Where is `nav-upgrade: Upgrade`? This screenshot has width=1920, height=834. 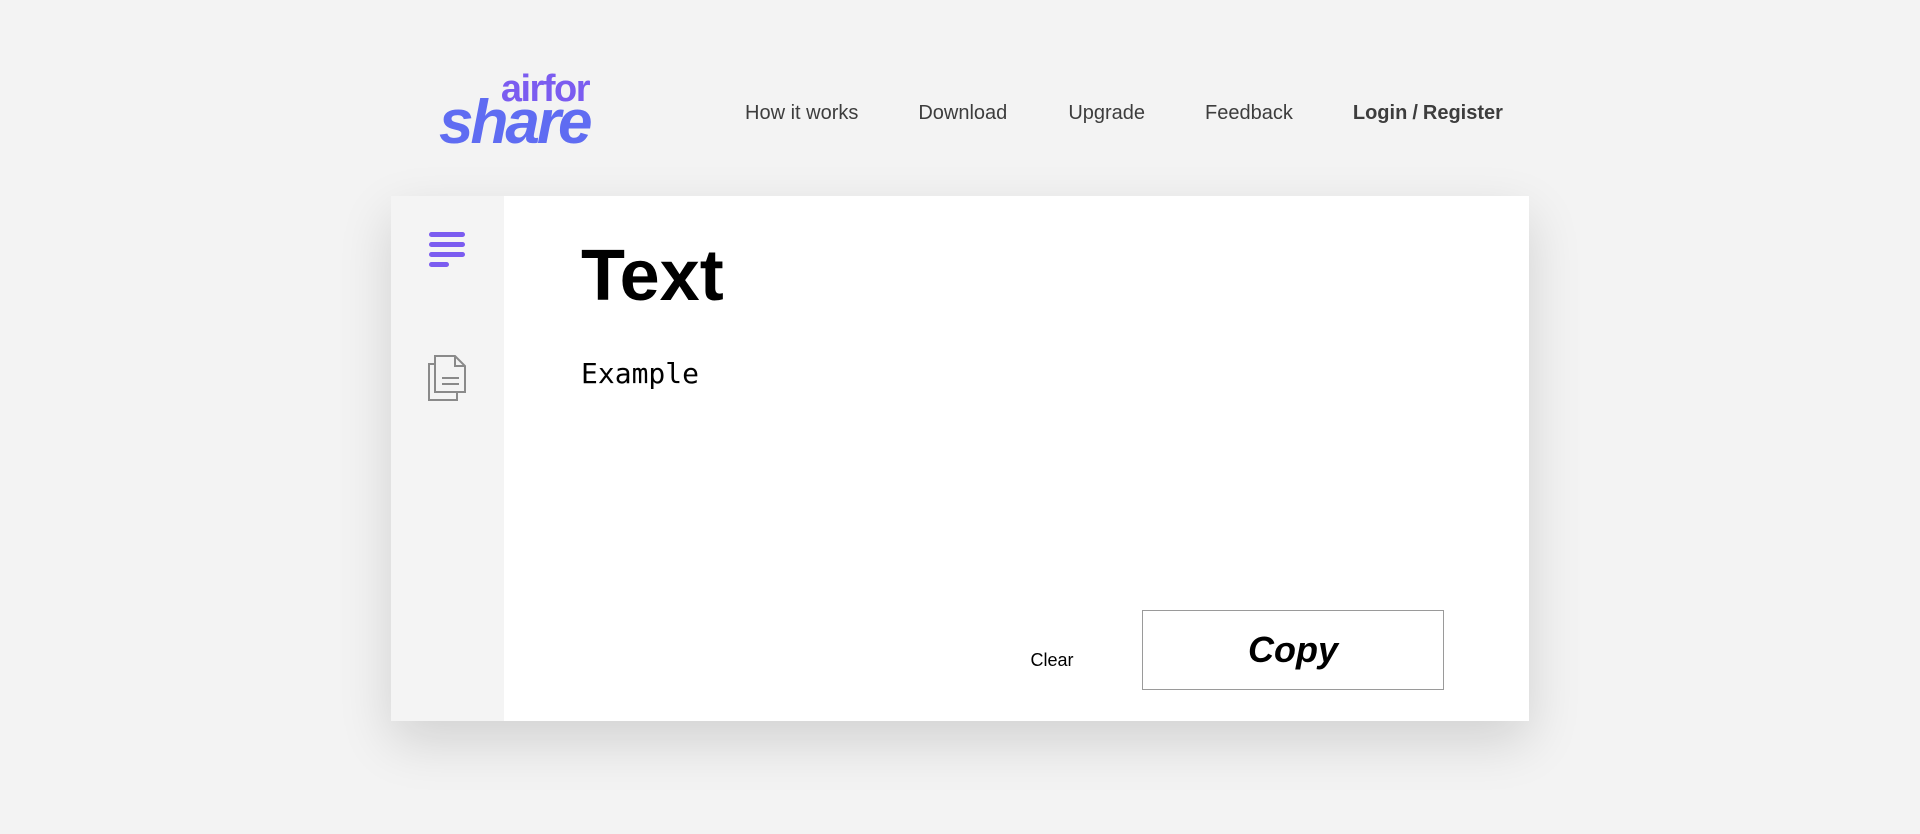 nav-upgrade: Upgrade is located at coordinates (1106, 113).